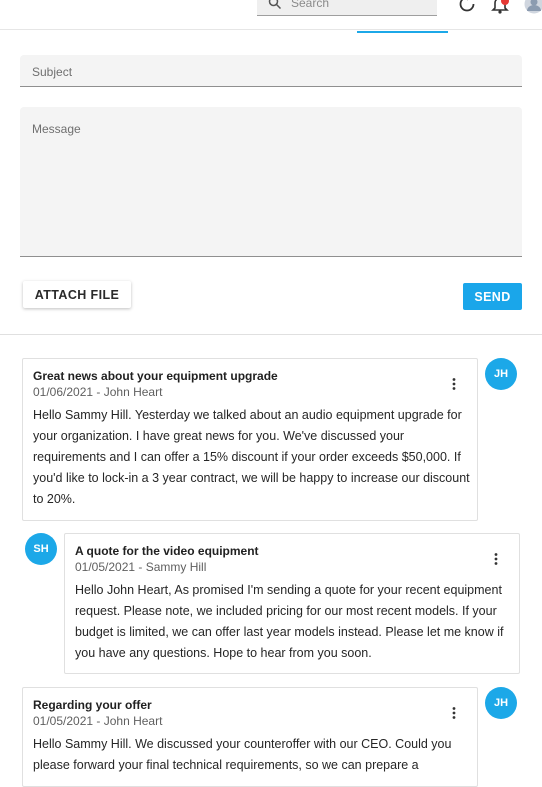  What do you see at coordinates (271, 71) in the screenshot?
I see `subject-field: Subject` at bounding box center [271, 71].